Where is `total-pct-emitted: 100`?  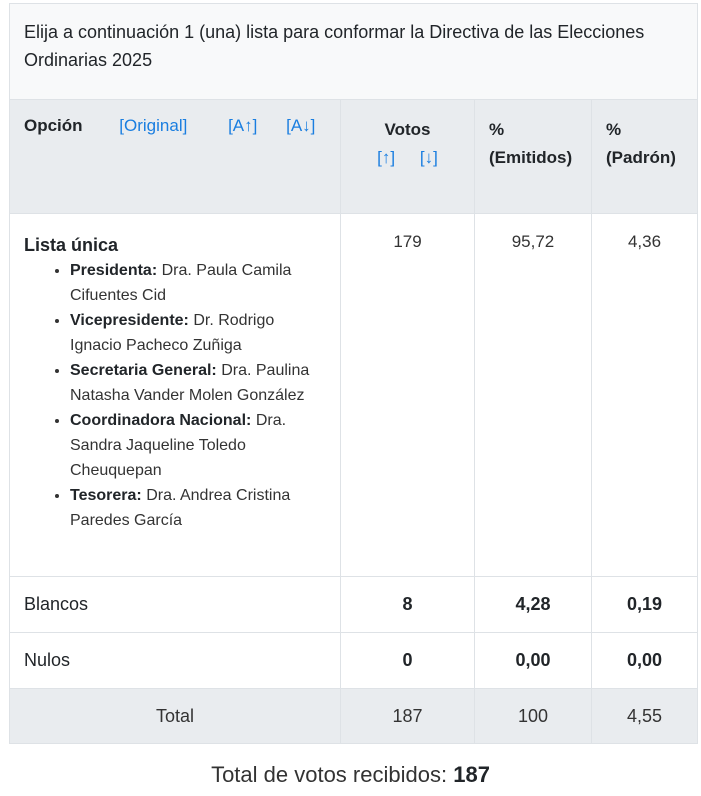 total-pct-emitted: 100 is located at coordinates (533, 716).